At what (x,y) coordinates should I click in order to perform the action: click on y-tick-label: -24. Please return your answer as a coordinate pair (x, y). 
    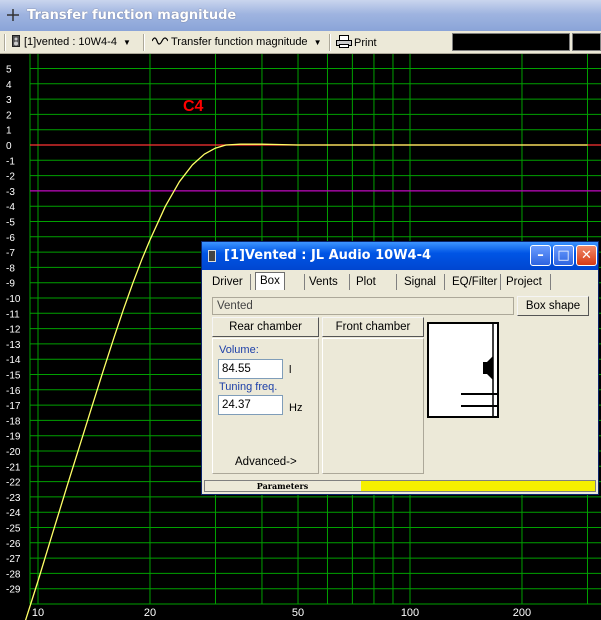
    Looking at the image, I should click on (13, 513).